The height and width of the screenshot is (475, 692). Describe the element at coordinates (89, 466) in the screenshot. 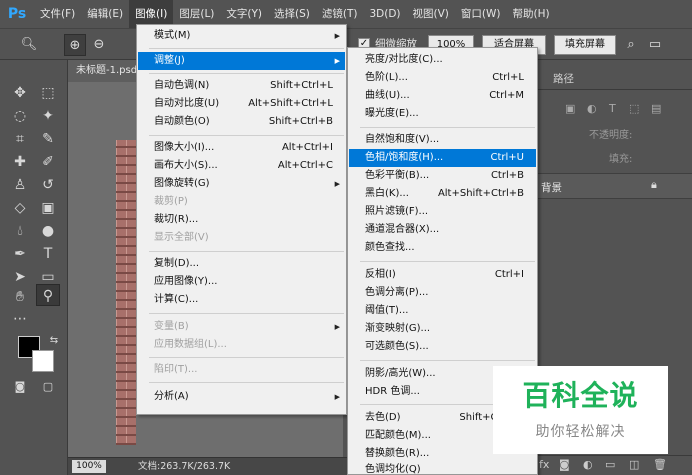

I see `zoom-field: 100%` at that location.